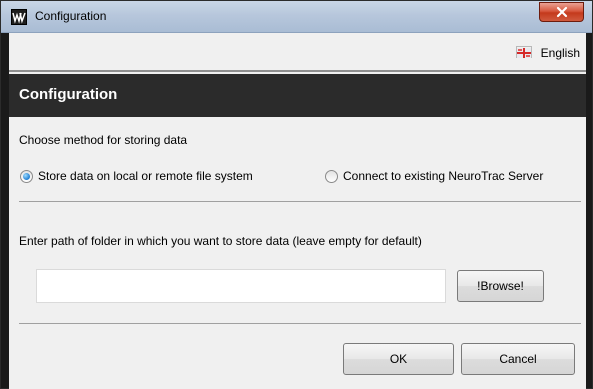 The height and width of the screenshot is (389, 593). What do you see at coordinates (524, 52) in the screenshot?
I see `flag-uk-icon` at bounding box center [524, 52].